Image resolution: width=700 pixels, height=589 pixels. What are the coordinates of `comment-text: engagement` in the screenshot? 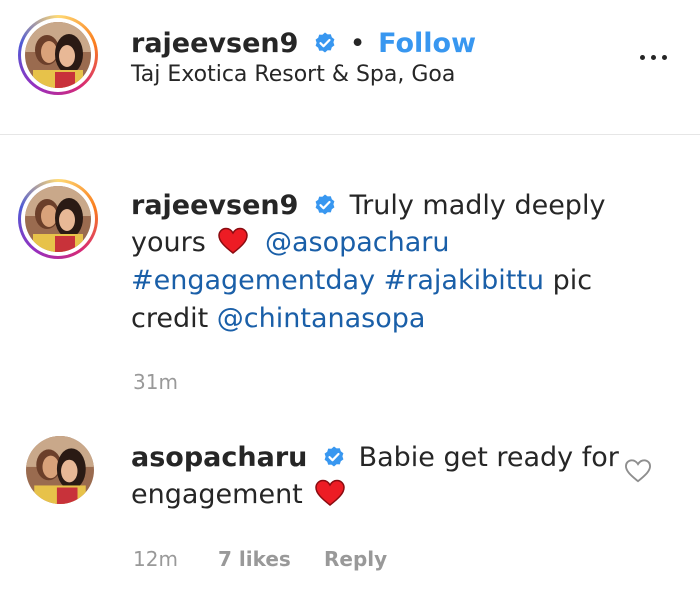 It's located at (217, 494).